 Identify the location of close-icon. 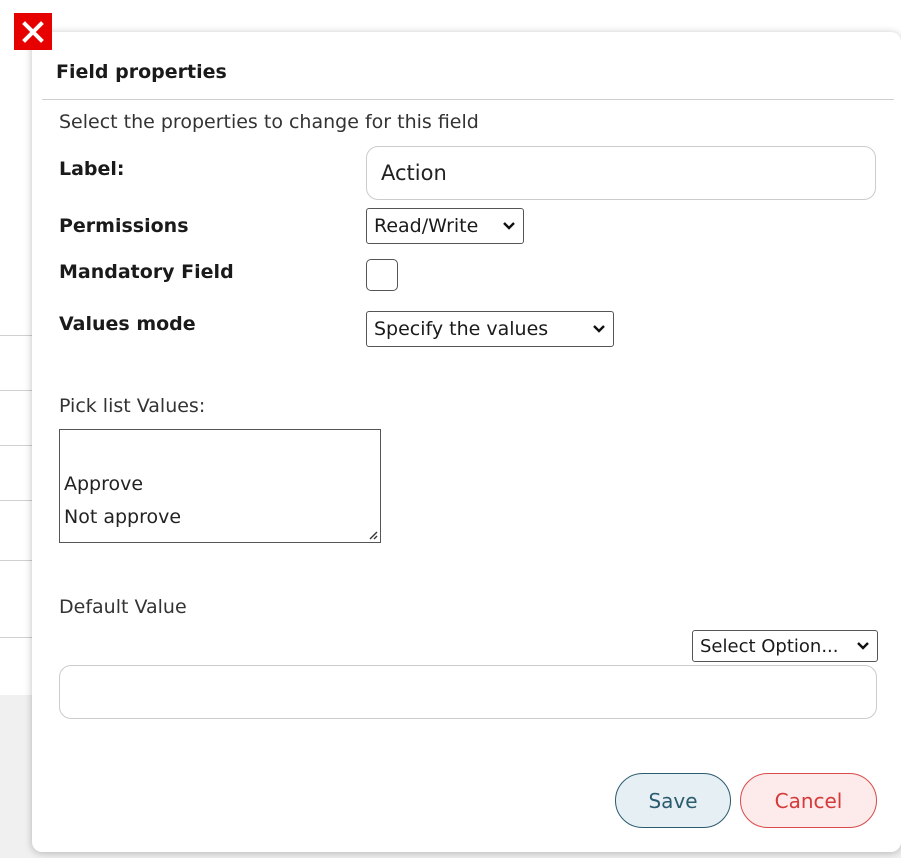
(33, 31).